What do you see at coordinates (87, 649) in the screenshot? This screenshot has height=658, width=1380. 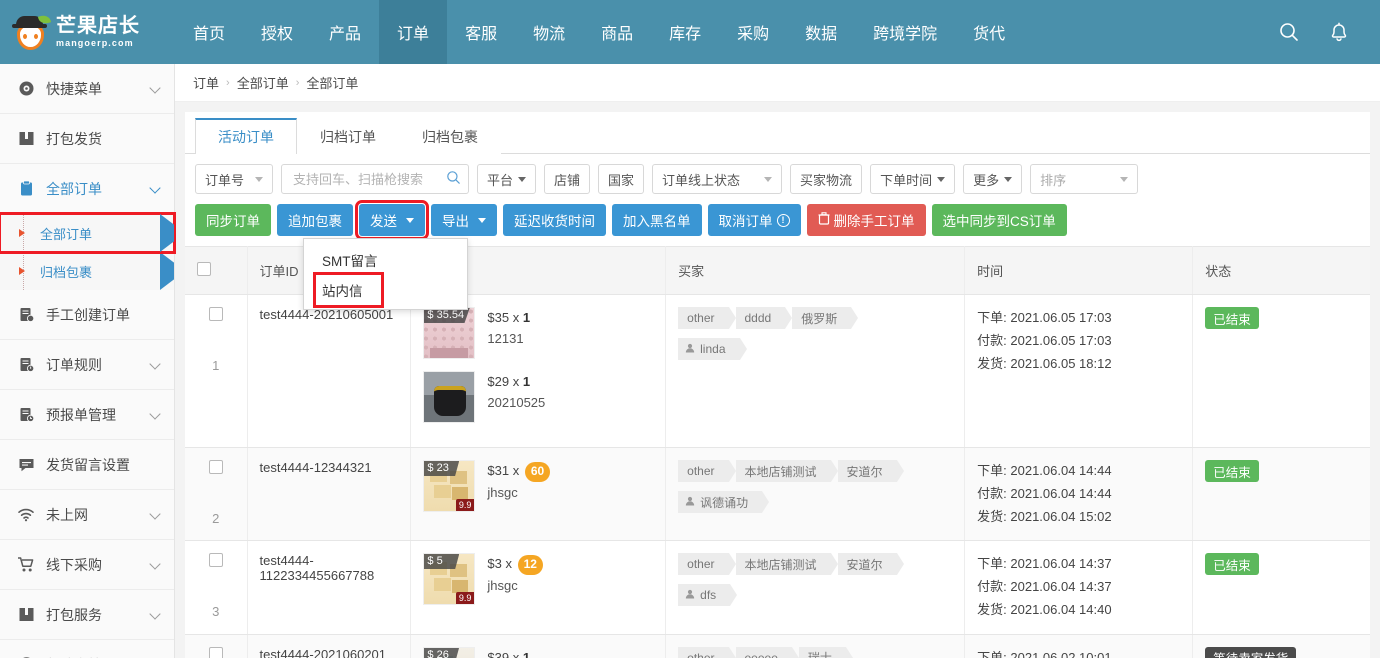 I see `sidebar-item-10: ?帮助文档` at bounding box center [87, 649].